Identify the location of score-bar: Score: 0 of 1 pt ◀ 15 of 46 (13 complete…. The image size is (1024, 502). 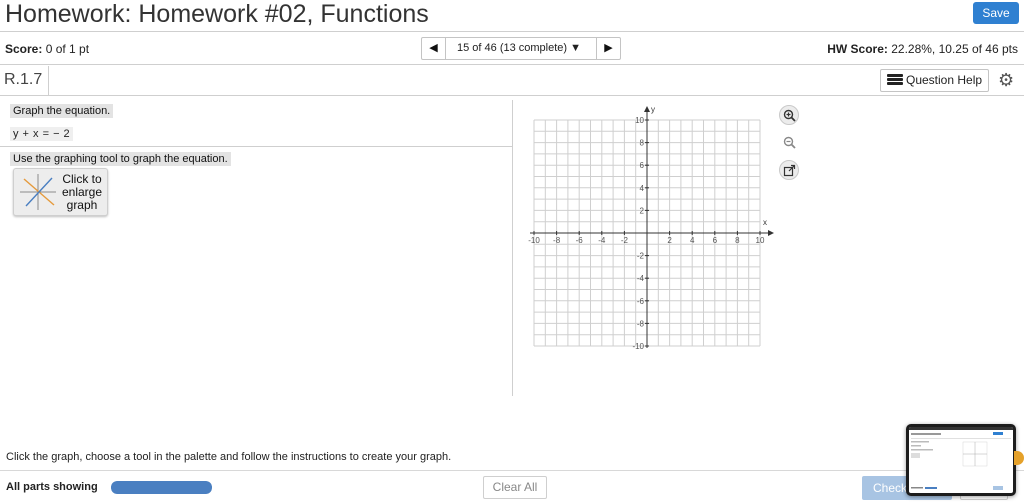
(512, 49).